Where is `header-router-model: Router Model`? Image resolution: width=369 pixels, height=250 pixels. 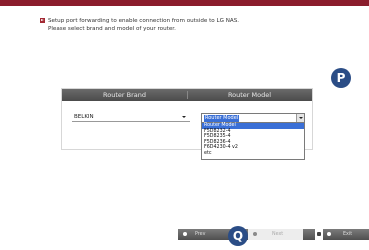 header-router-model: Router Model is located at coordinates (249, 95).